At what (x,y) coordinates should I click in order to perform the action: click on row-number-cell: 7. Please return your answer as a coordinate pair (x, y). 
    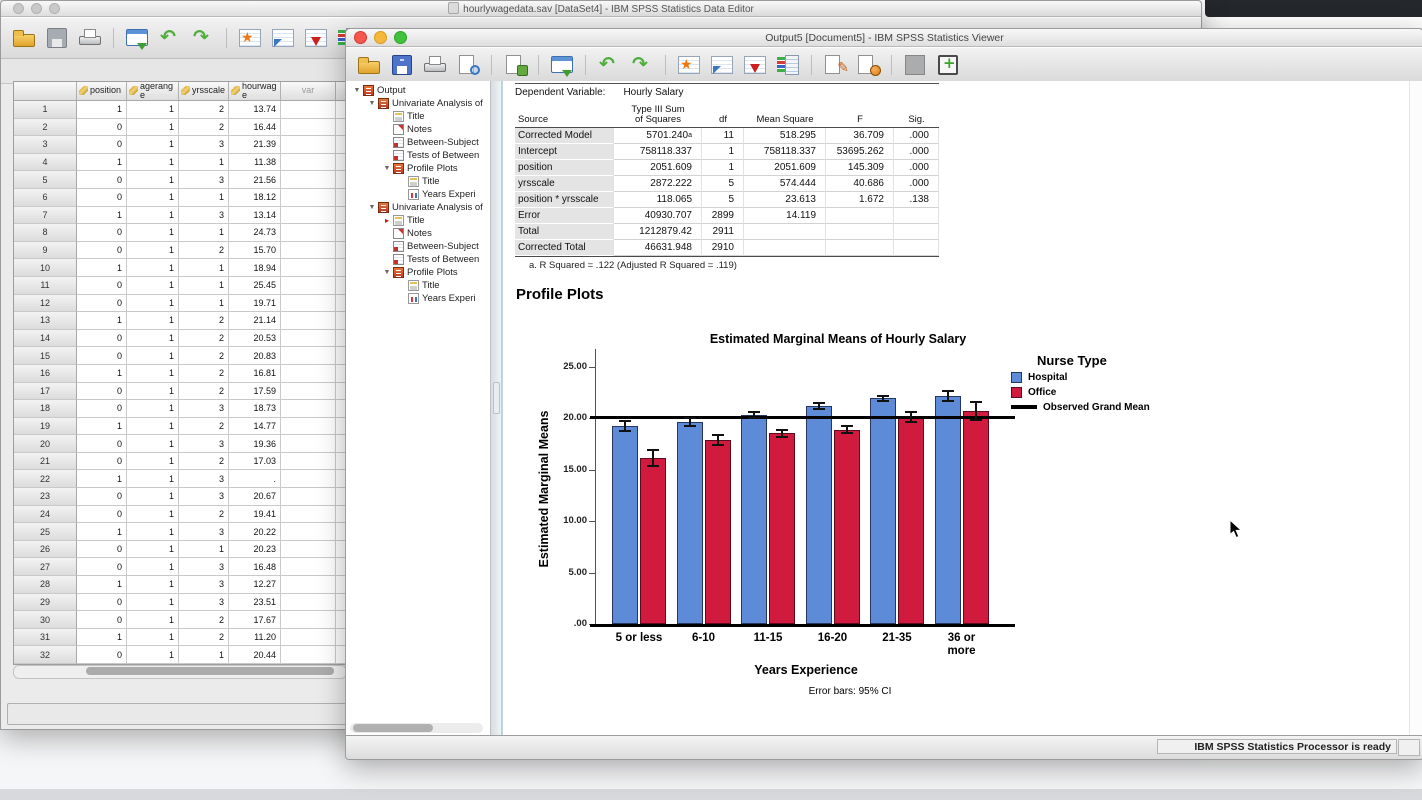
    Looking at the image, I should click on (45, 215).